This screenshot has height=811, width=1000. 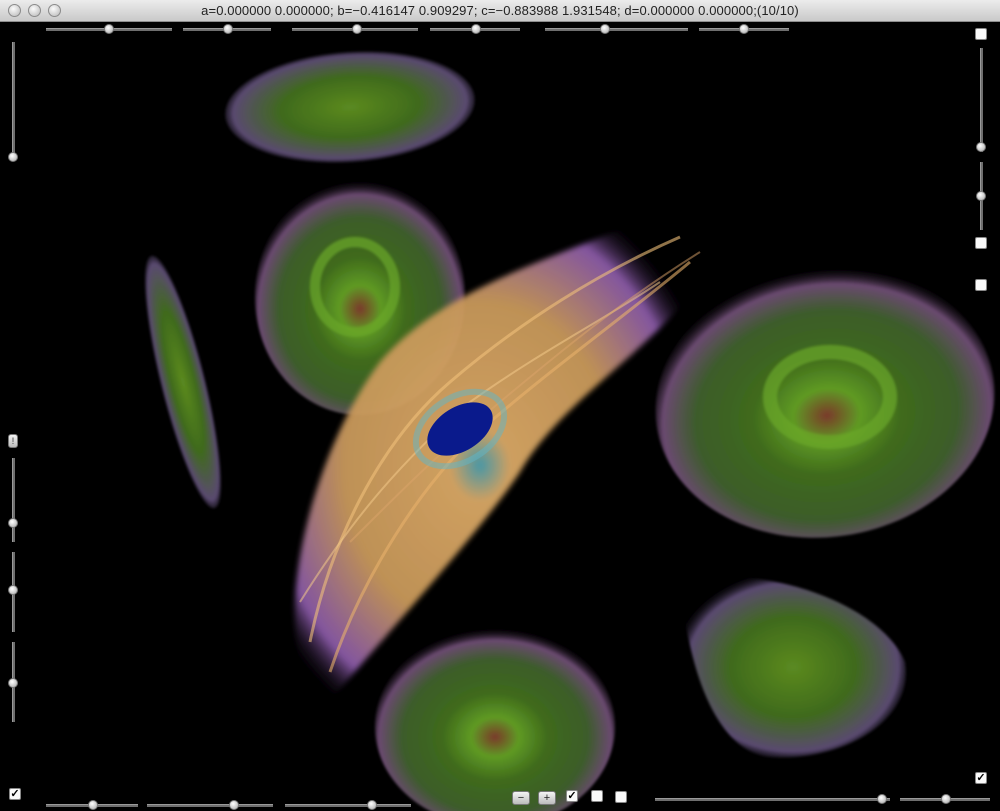 What do you see at coordinates (572, 796) in the screenshot?
I see `checkbox-bottom-center-1: ✓` at bounding box center [572, 796].